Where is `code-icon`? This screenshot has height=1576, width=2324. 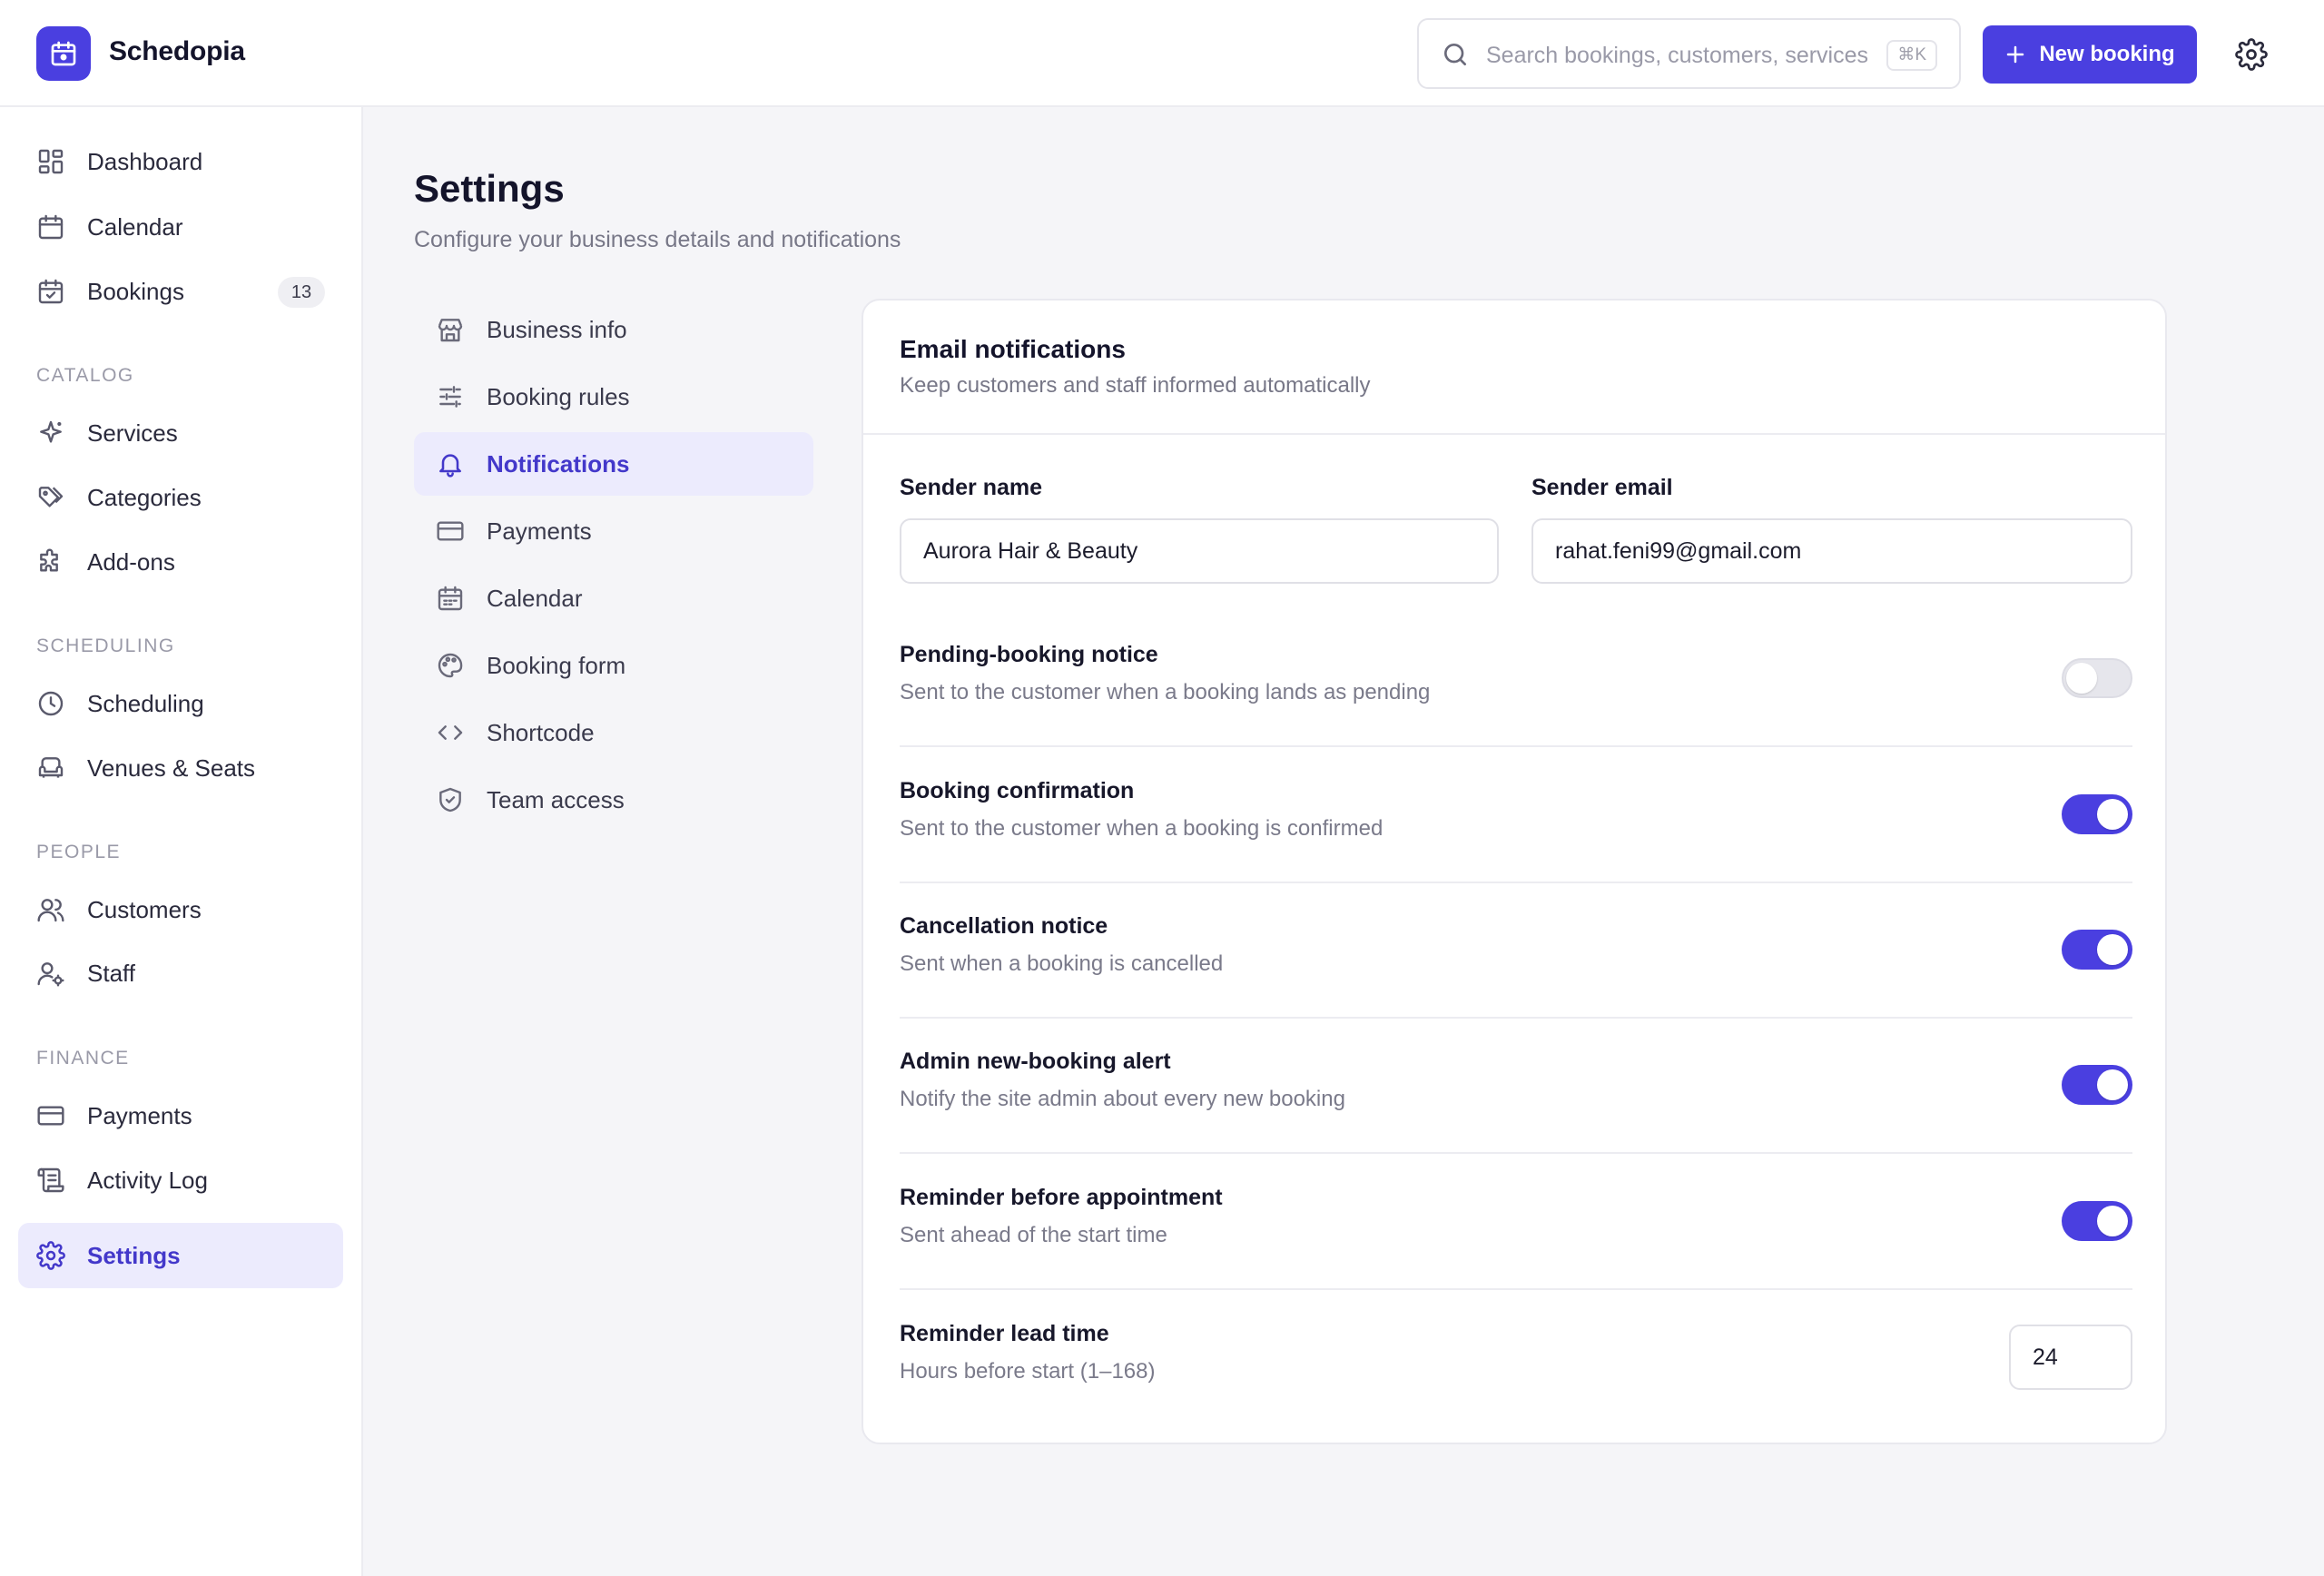
code-icon is located at coordinates (450, 732).